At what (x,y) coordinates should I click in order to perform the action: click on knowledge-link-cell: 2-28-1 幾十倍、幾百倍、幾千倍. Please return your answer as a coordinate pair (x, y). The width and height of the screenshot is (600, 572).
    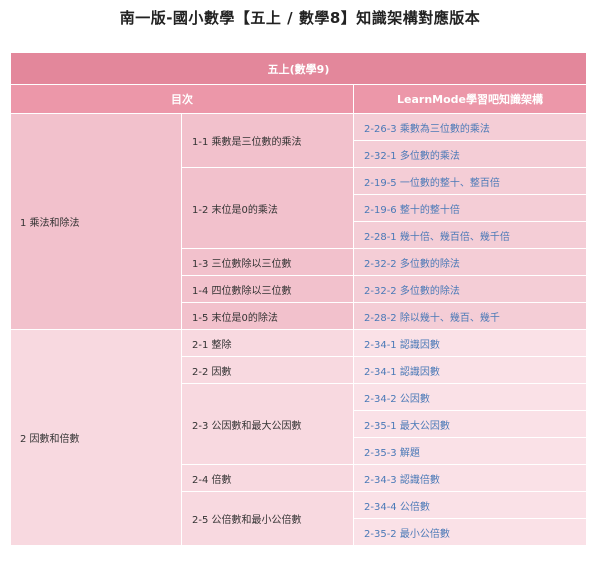
    Looking at the image, I should click on (469, 235).